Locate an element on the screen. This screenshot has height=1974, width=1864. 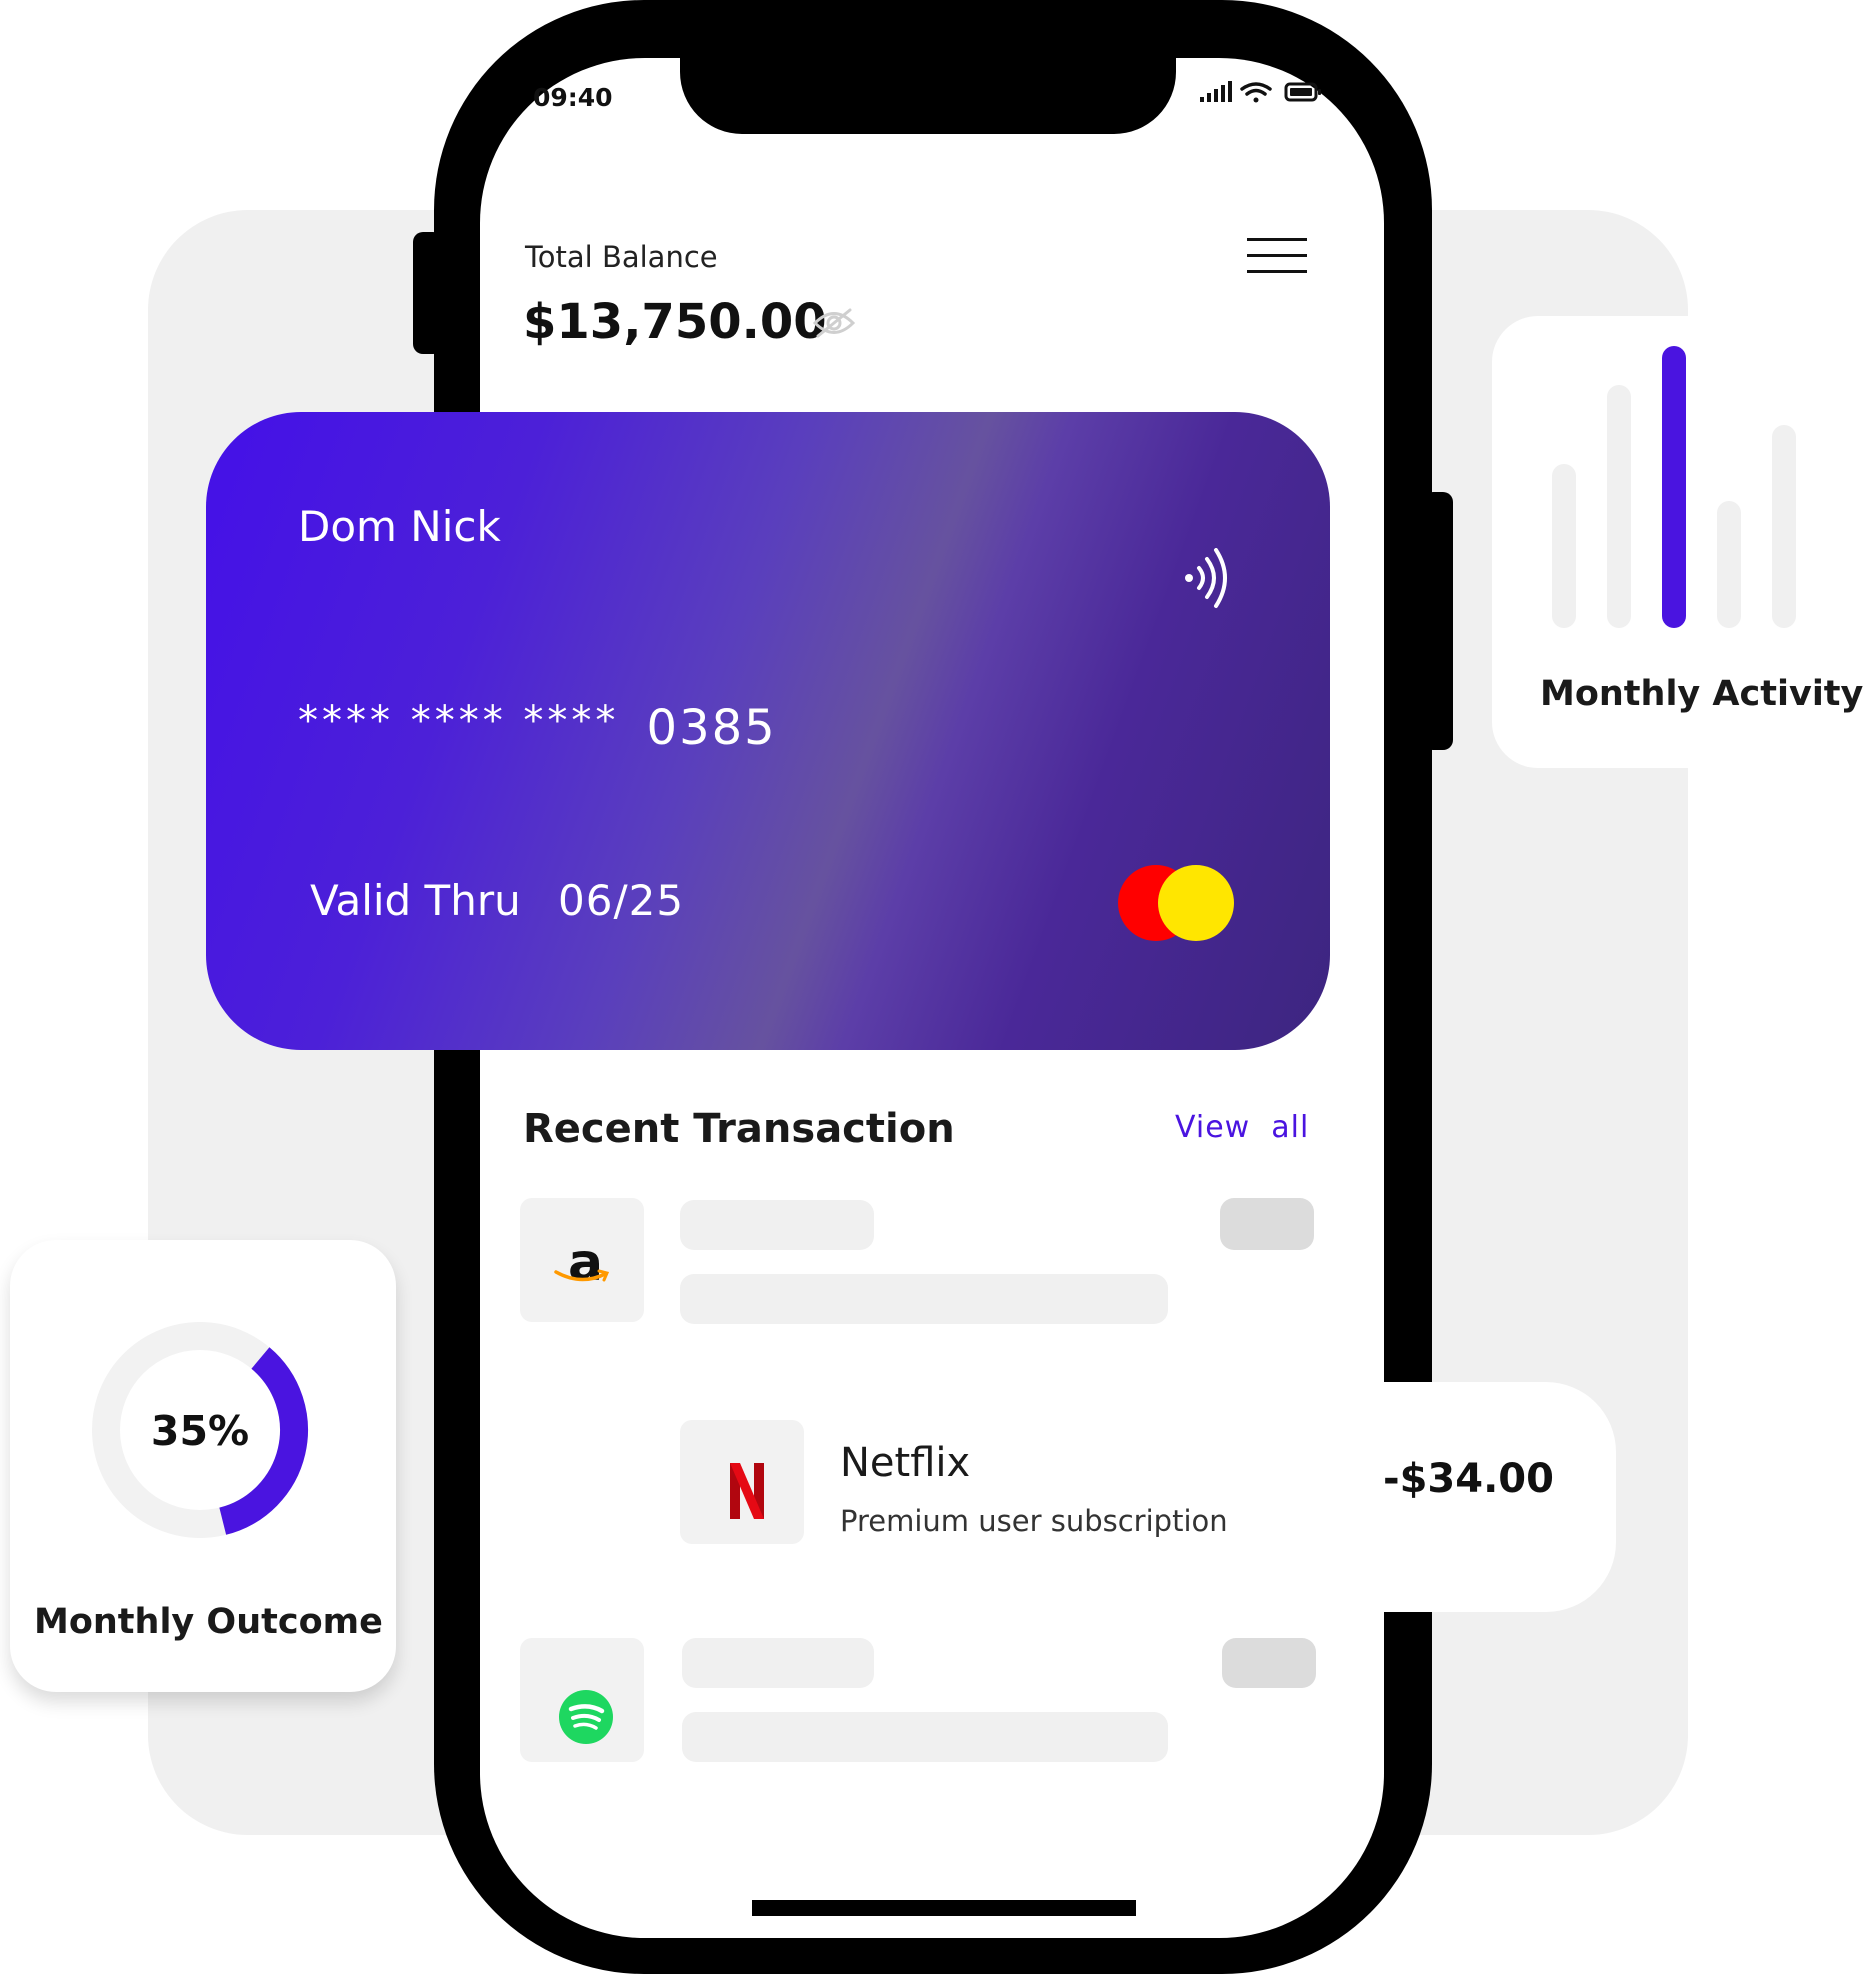
card-holder-name: Dom Nick is located at coordinates (399, 526).